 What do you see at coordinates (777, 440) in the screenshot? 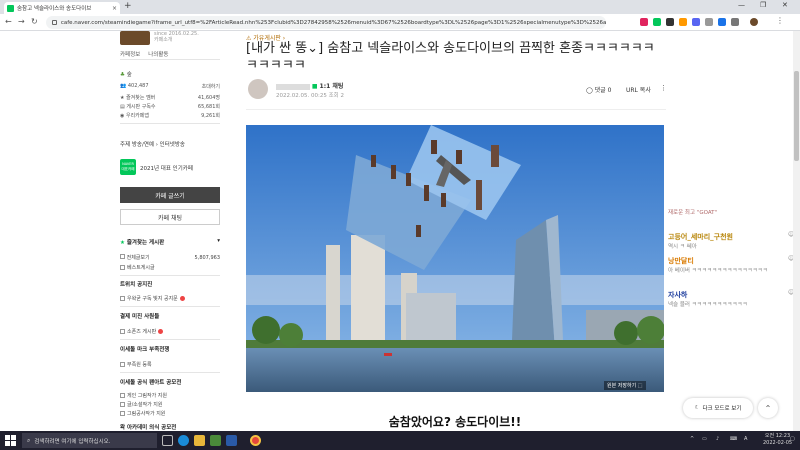
I see `taskbar-clock: 오전 12:23 2022-02-05` at bounding box center [777, 440].